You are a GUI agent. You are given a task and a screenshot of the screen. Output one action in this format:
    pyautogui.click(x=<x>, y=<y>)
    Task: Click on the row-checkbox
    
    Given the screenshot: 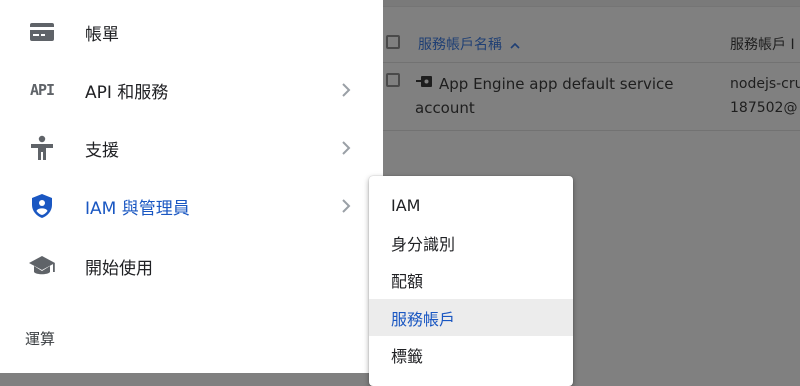 What is the action you would take?
    pyautogui.click(x=393, y=80)
    